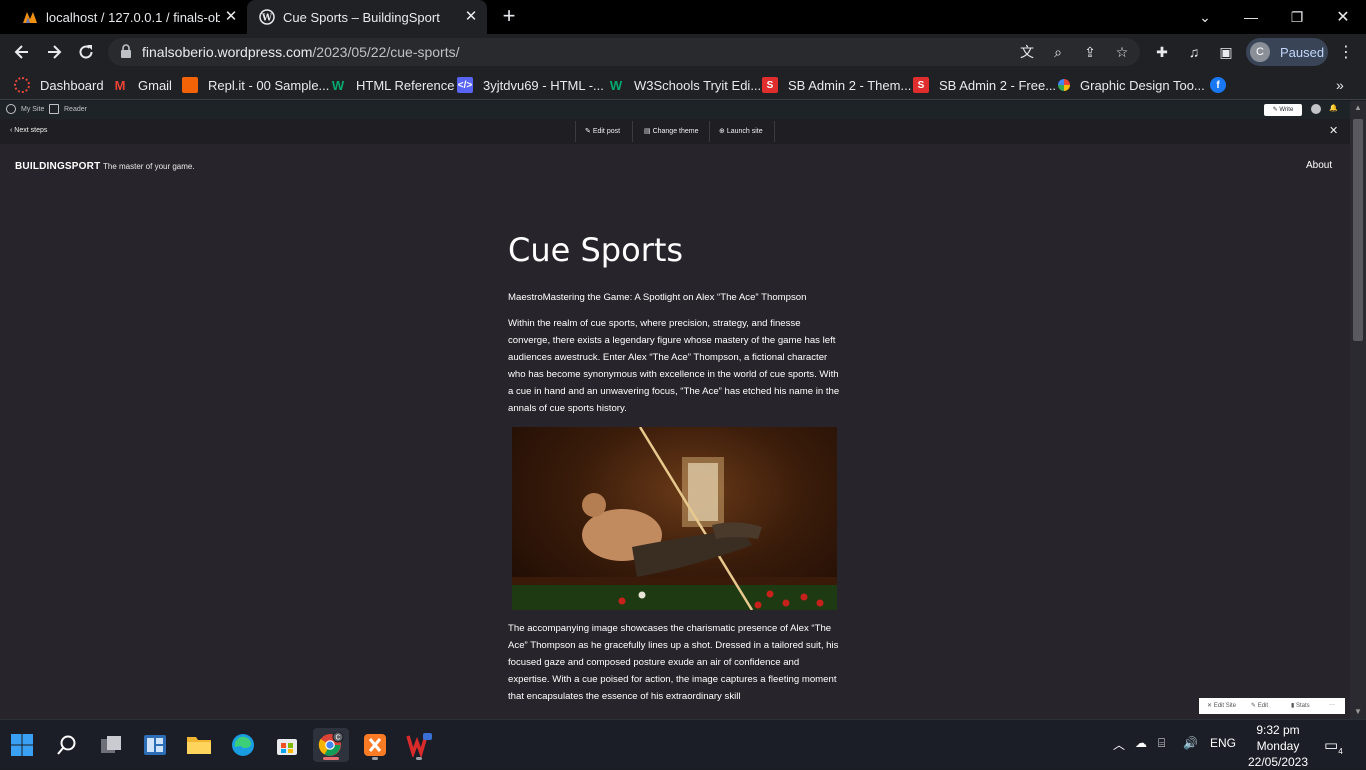 Image resolution: width=1366 pixels, height=770 pixels. Describe the element at coordinates (1278, 746) in the screenshot. I see `clock: 9:32 pm Monday 22/05/2023` at that location.